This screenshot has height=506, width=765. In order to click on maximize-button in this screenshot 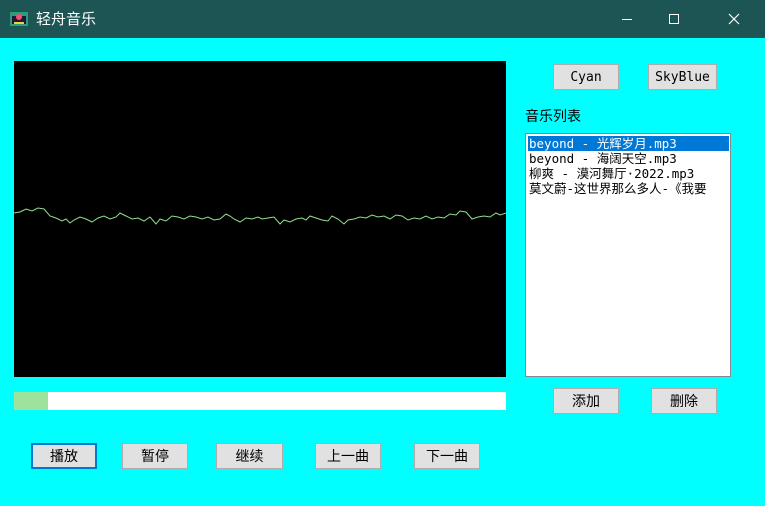, I will do `click(674, 19)`.